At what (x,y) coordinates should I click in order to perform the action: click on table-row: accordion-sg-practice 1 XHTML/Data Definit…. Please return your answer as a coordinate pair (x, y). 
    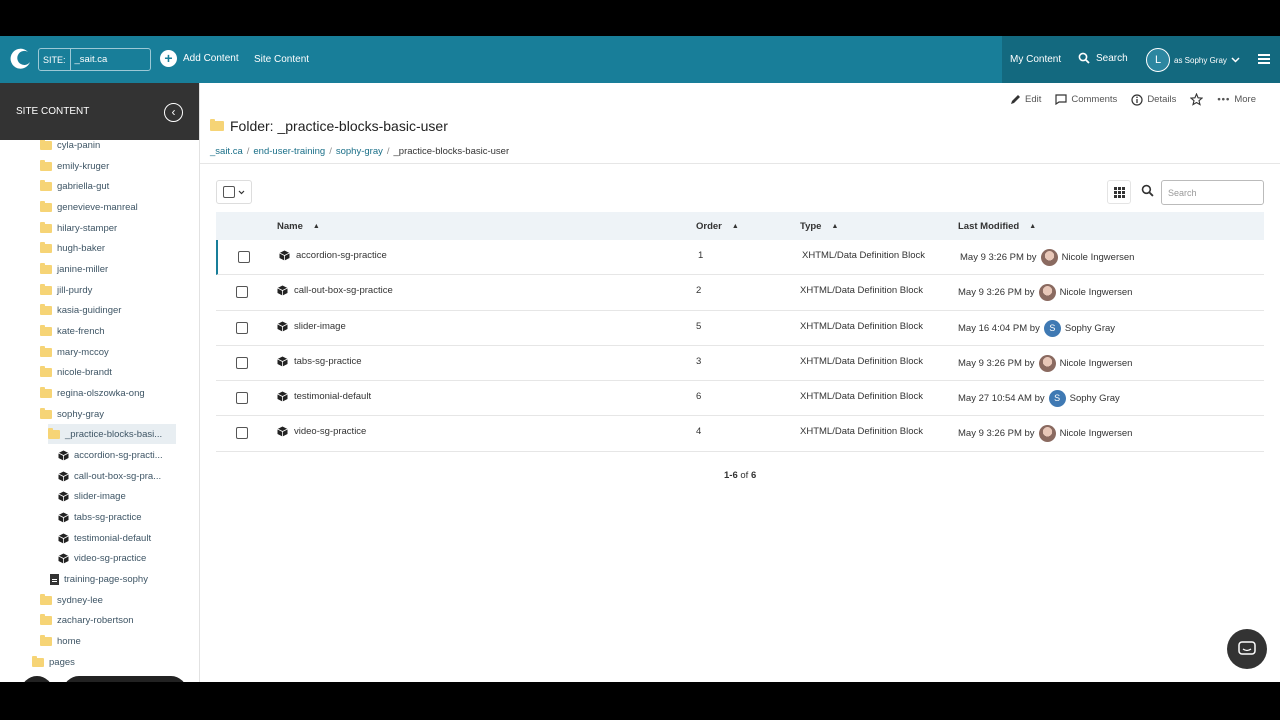
    Looking at the image, I should click on (740, 258).